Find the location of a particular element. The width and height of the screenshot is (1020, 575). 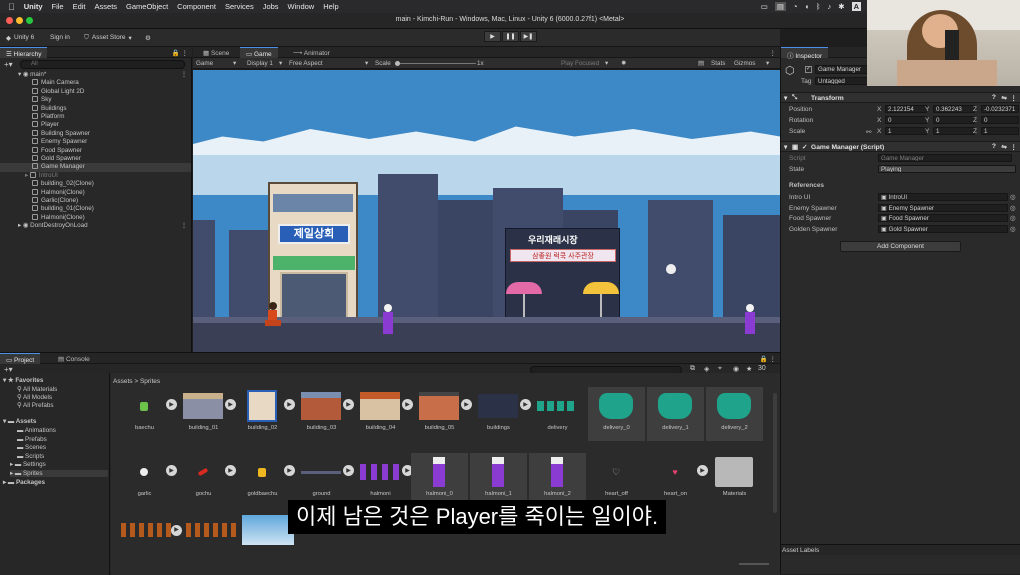

asset-item: halmoni ▶ is located at coordinates (382, 480).